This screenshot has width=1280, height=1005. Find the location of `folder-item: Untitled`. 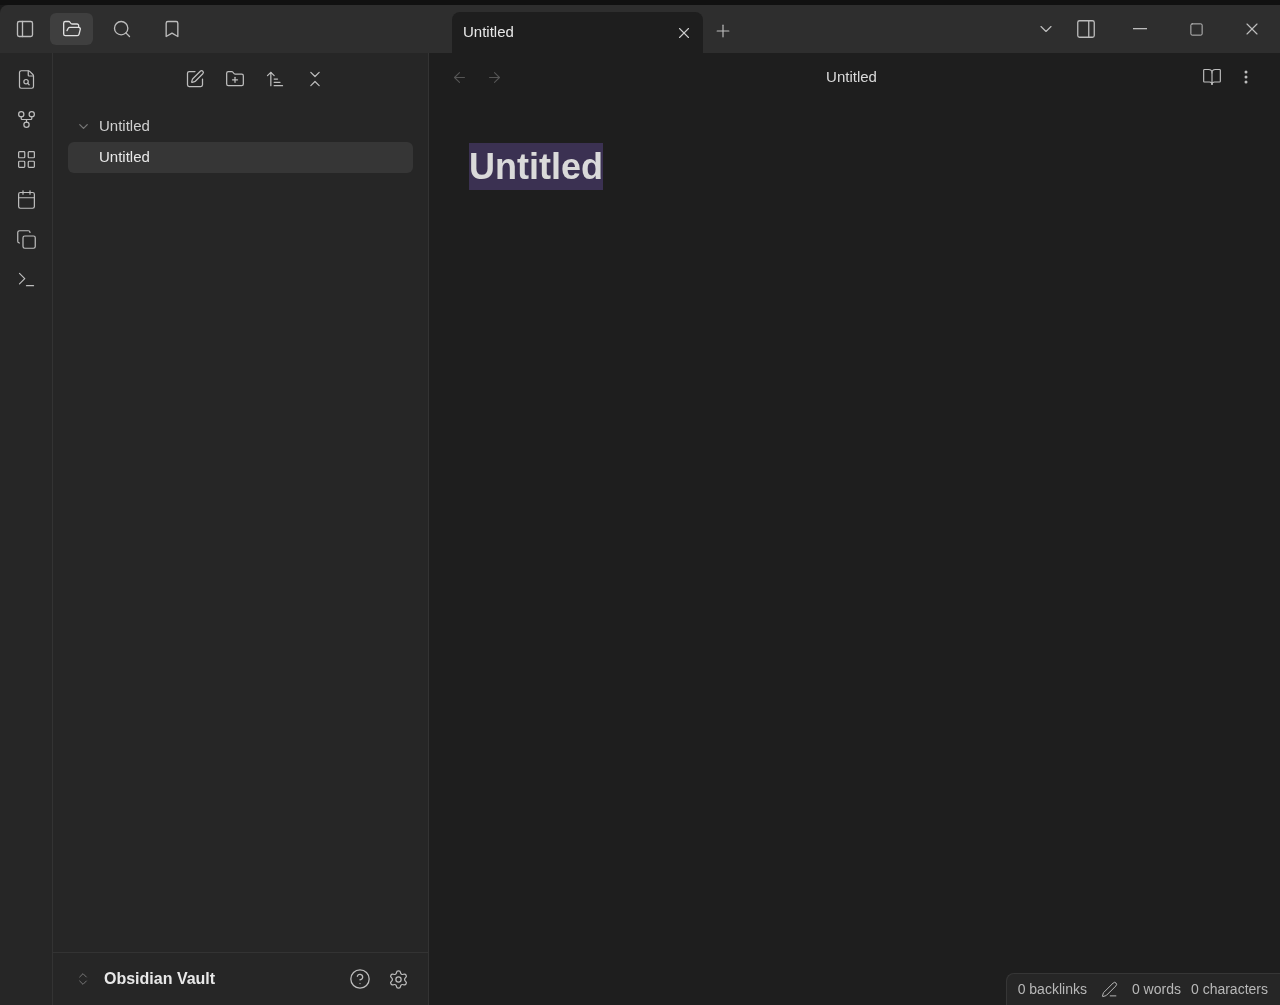

folder-item: Untitled is located at coordinates (240, 126).